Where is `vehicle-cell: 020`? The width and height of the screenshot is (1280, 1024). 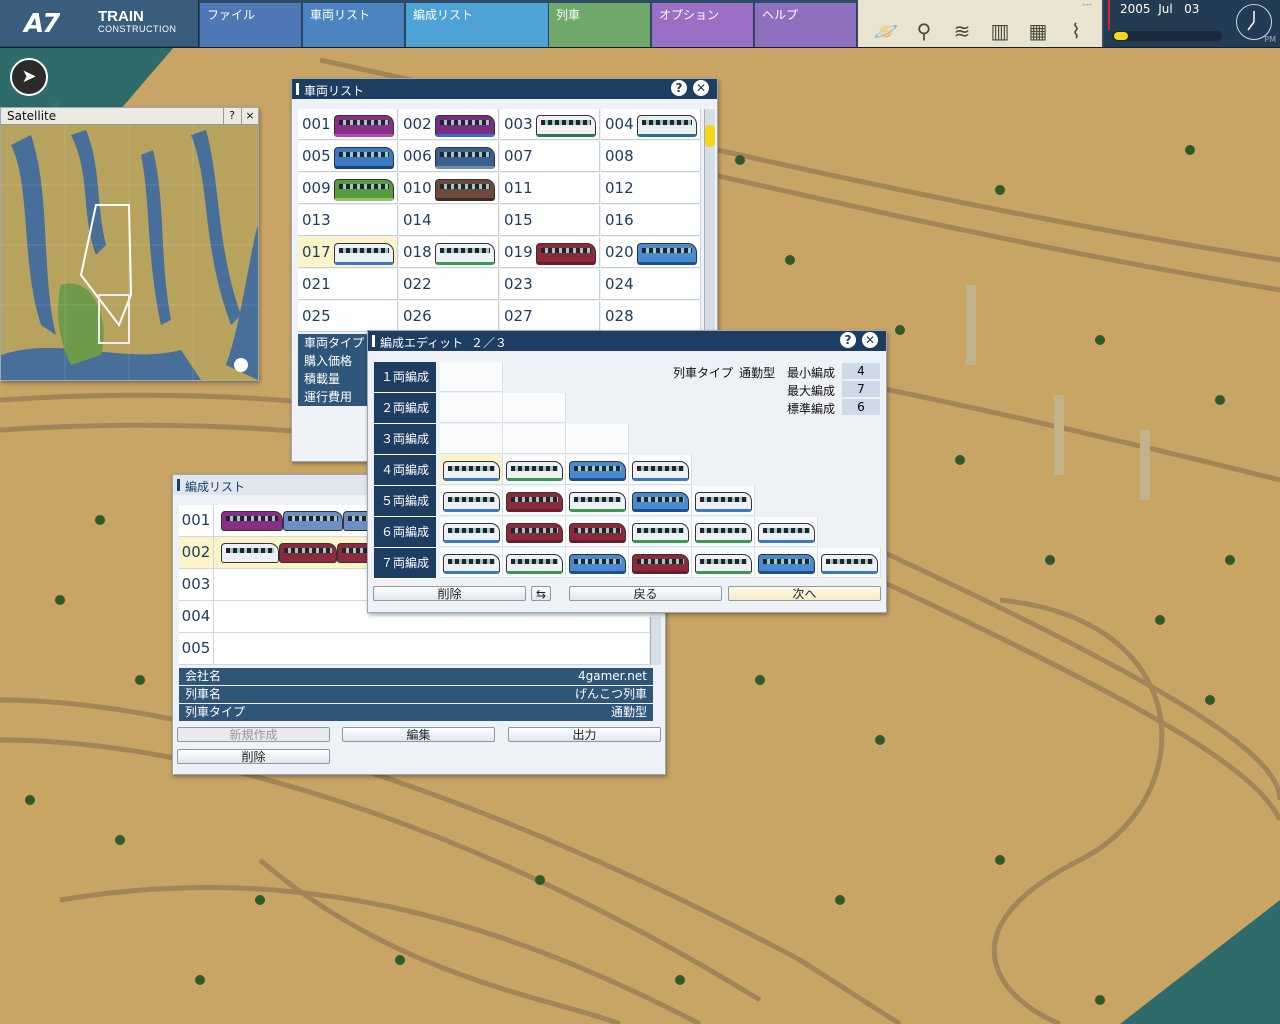
vehicle-cell: 020 is located at coordinates (651, 252).